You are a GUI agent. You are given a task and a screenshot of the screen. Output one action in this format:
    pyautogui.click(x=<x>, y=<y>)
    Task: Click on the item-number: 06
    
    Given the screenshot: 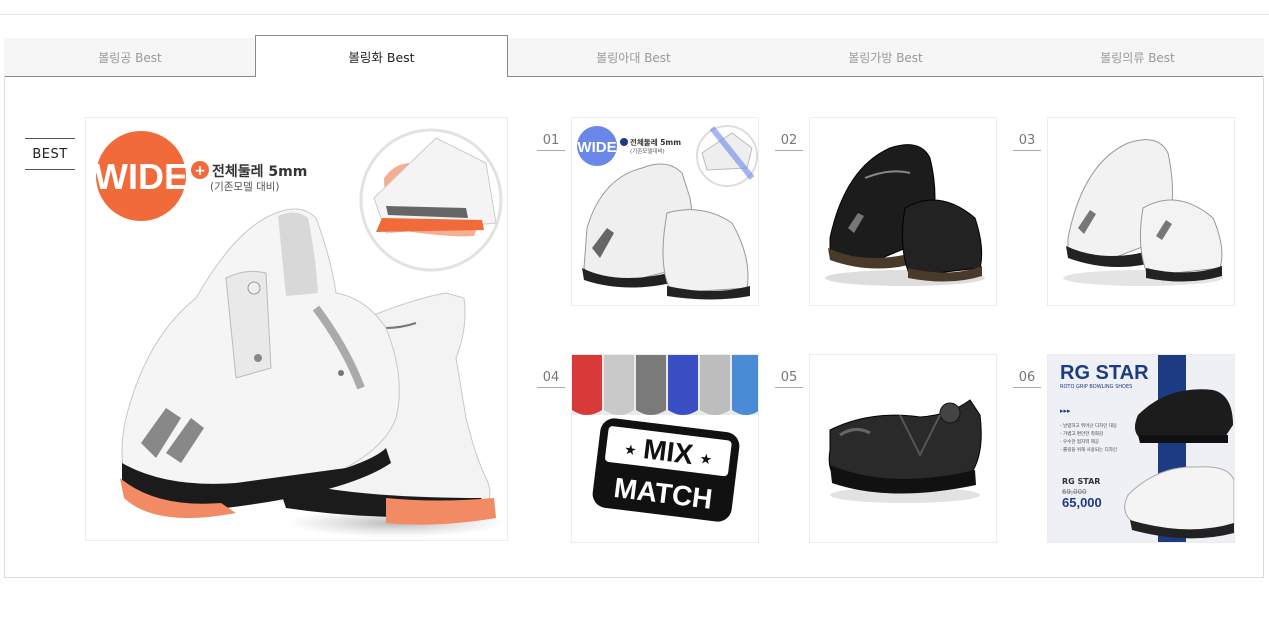 What is the action you would take?
    pyautogui.click(x=1027, y=379)
    